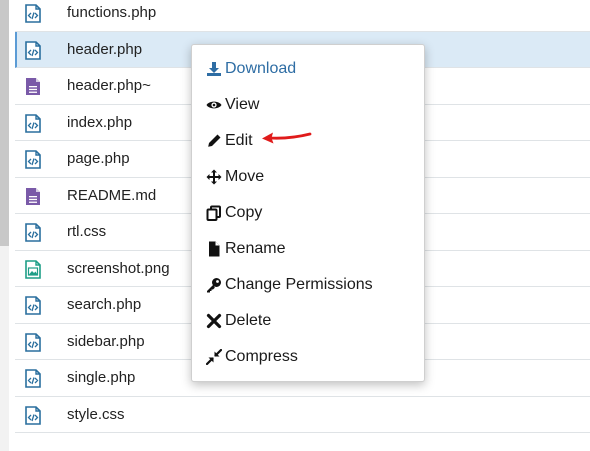 The height and width of the screenshot is (451, 590). What do you see at coordinates (239, 140) in the screenshot?
I see `menu-label-edit: Edit` at bounding box center [239, 140].